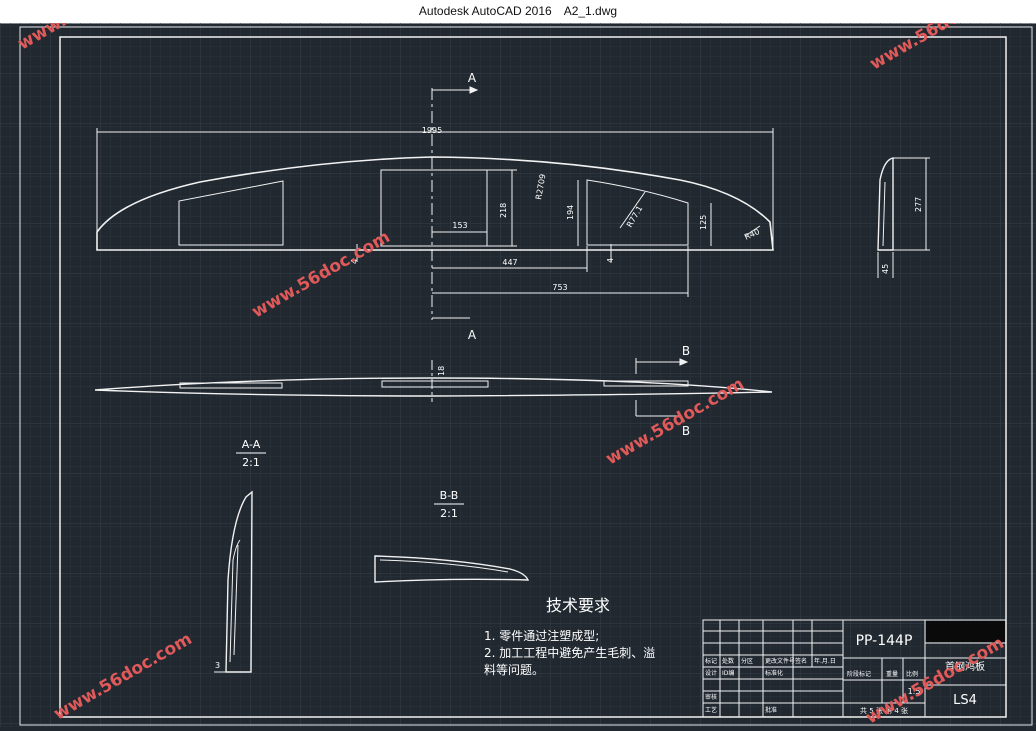  I want to click on tech-req-line1: 1. 零件通过注塑成型;, so click(541, 635).